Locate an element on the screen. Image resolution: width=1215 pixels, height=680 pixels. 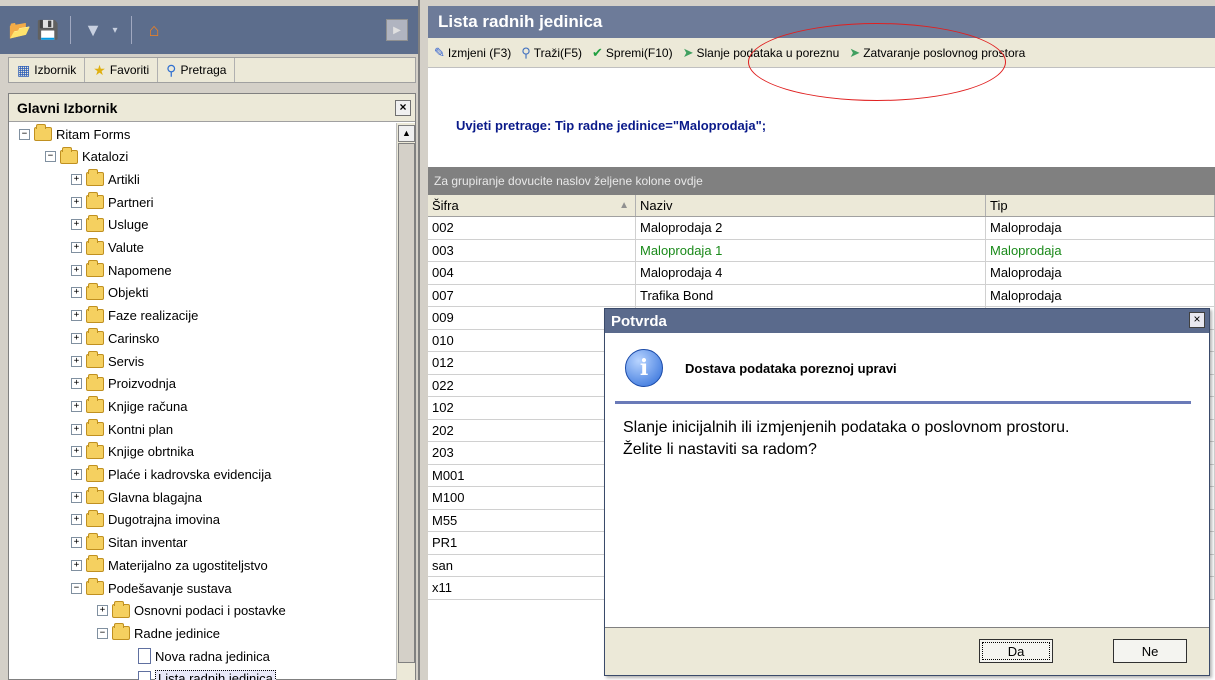
tree-item: + Knjige obrtnika is located at coordinates (132, 452).